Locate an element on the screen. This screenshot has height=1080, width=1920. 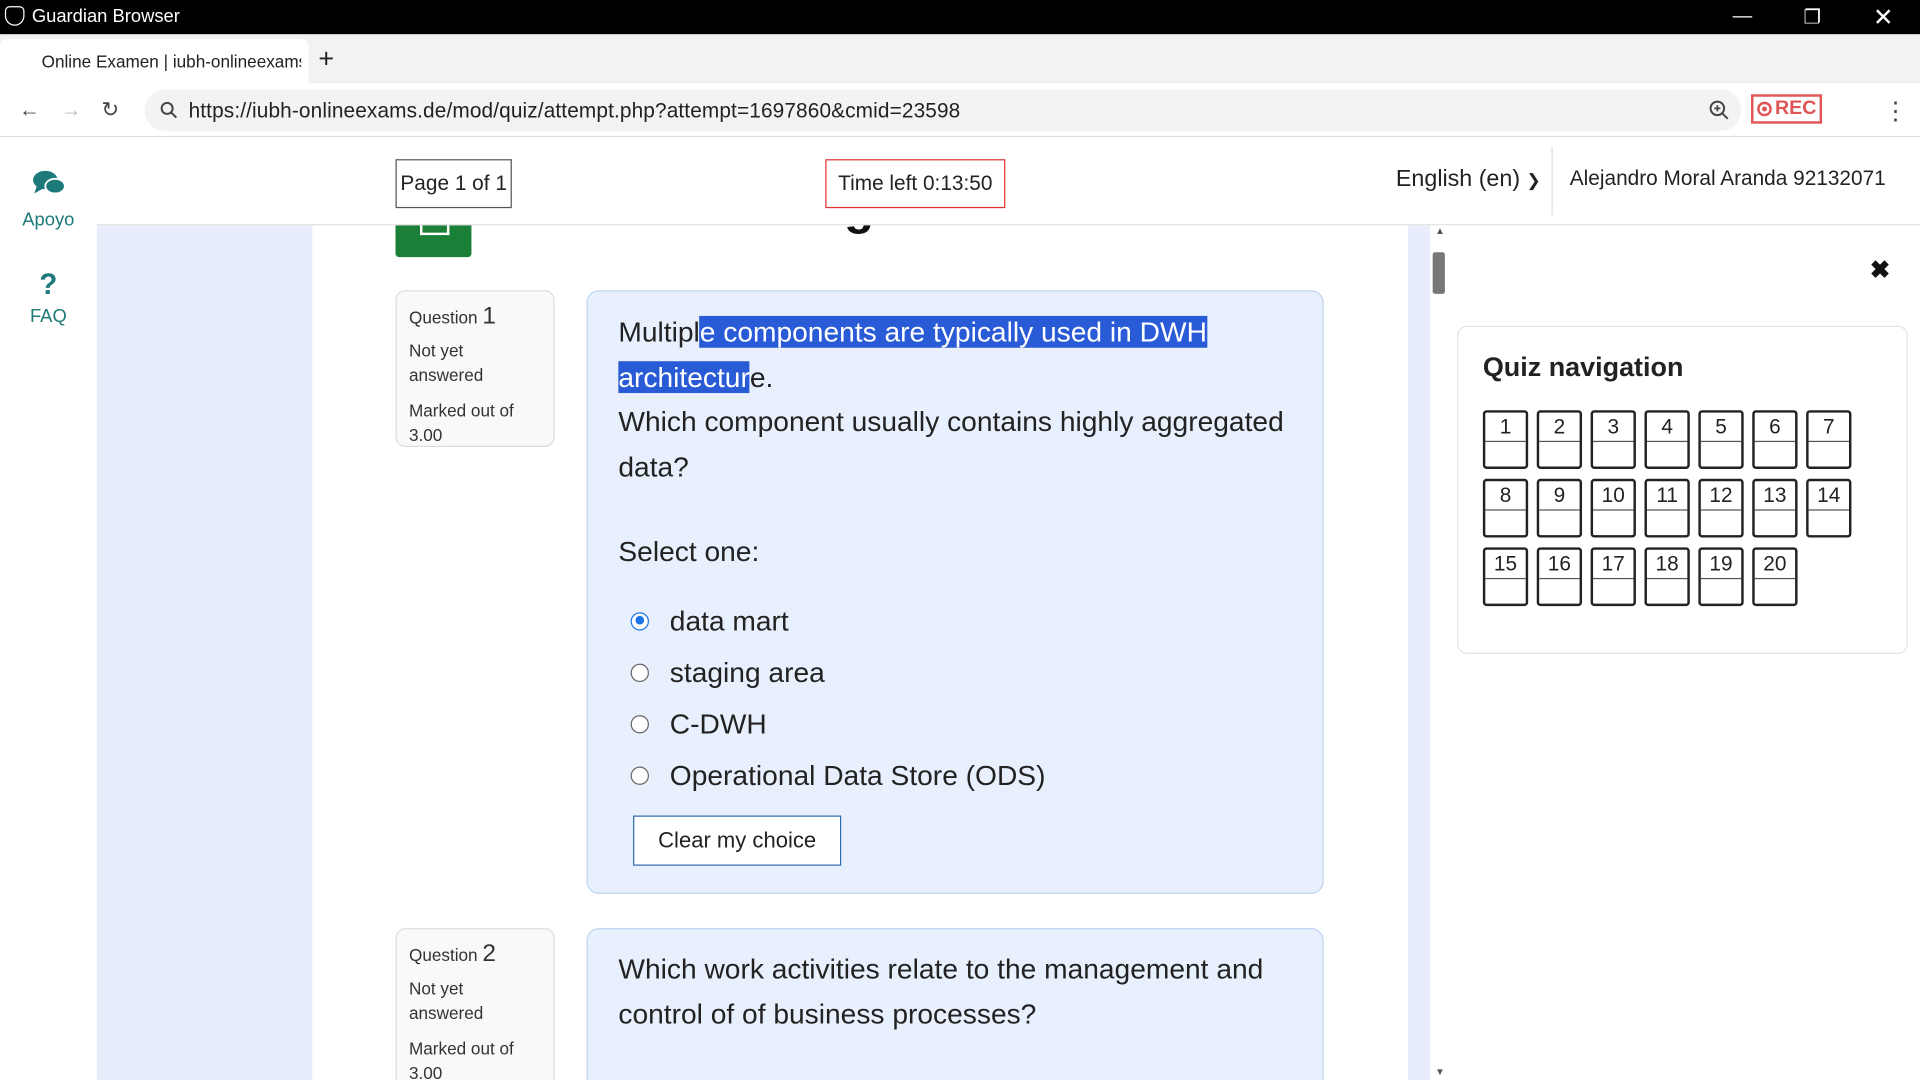
quiz-nav-button: 9 is located at coordinates (1559, 508).